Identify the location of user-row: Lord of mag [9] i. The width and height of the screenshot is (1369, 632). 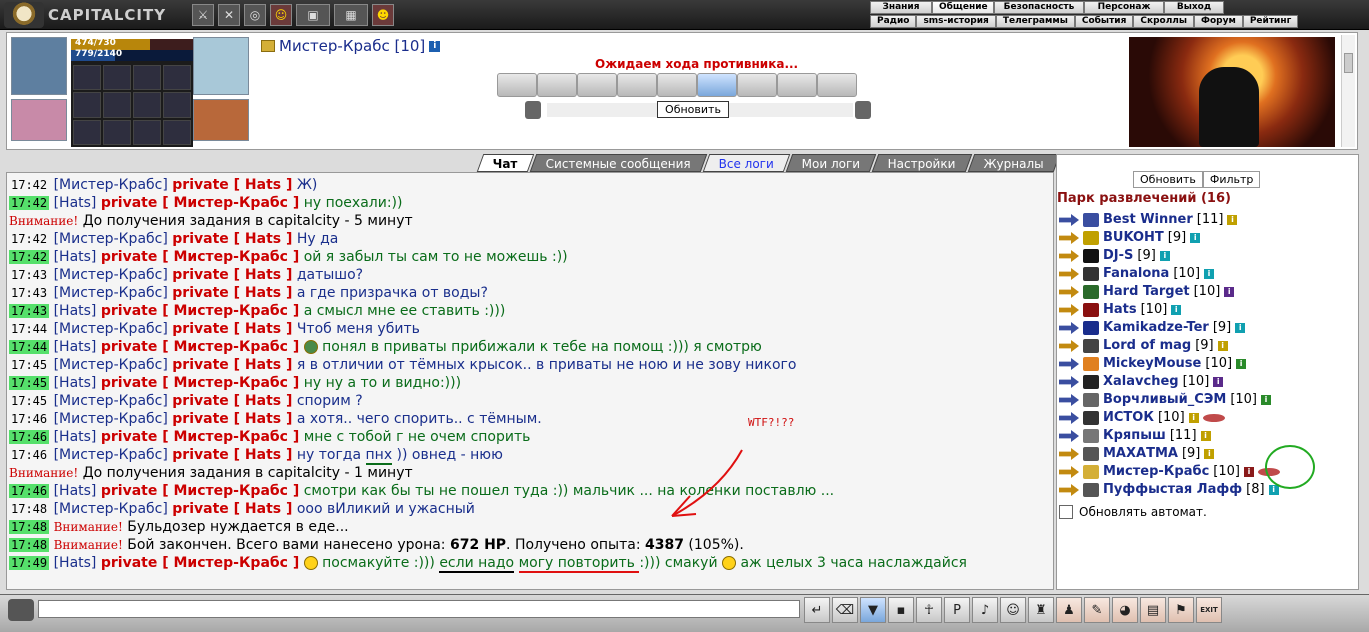
(1169, 346).